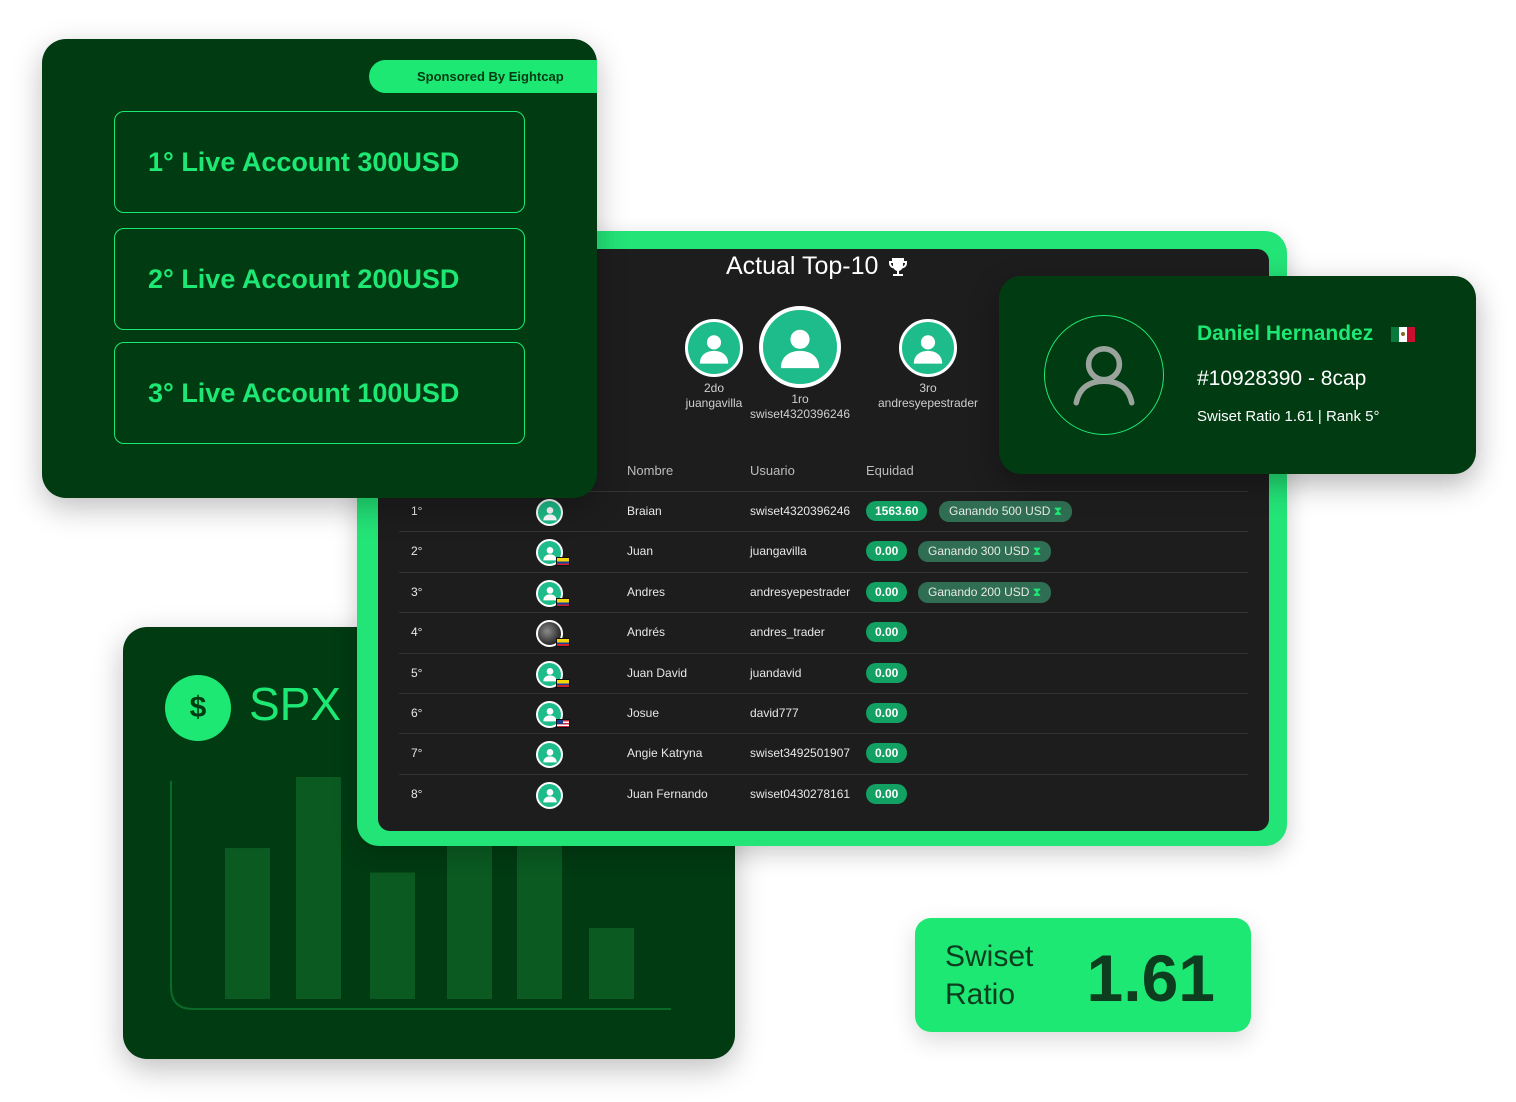  Describe the element at coordinates (823, 712) in the screenshot. I see `table-row: 6° Josue david777 0.00` at that location.